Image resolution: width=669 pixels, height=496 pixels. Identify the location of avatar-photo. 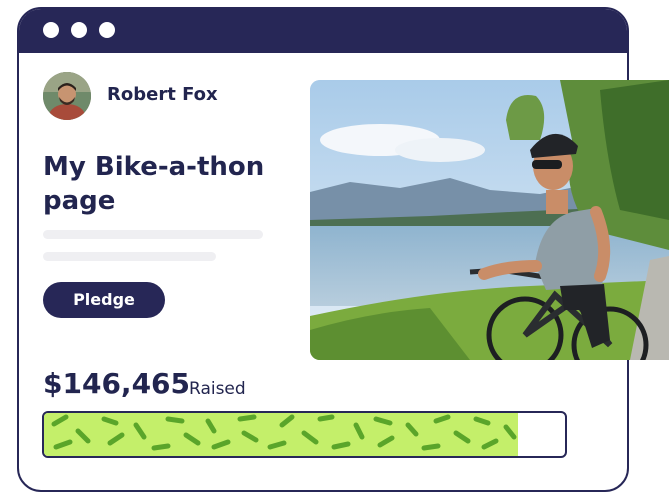
(67, 96).